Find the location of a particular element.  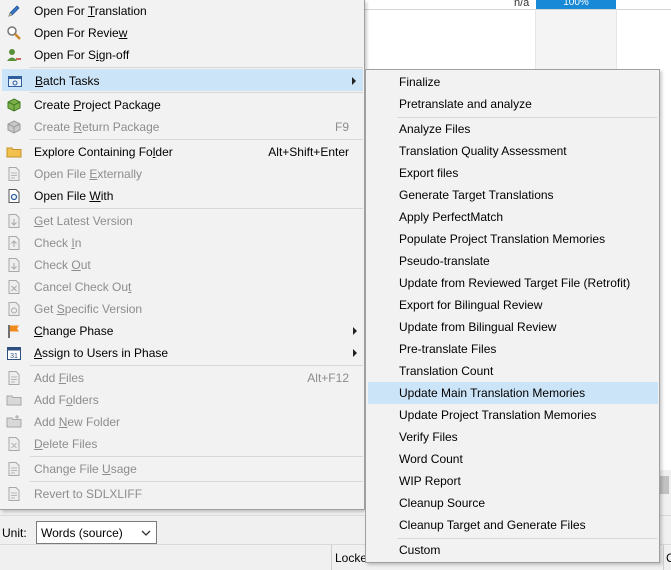

chevron-down-icon is located at coordinates (146, 533).